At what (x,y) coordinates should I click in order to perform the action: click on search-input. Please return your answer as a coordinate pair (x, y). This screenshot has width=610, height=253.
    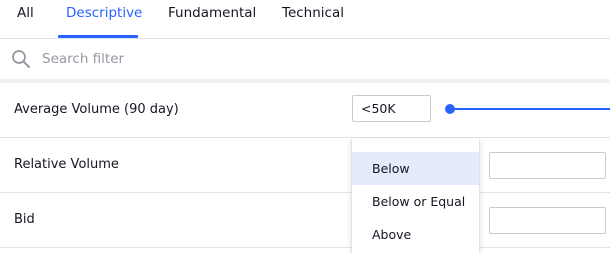
    Looking at the image, I should click on (312, 59).